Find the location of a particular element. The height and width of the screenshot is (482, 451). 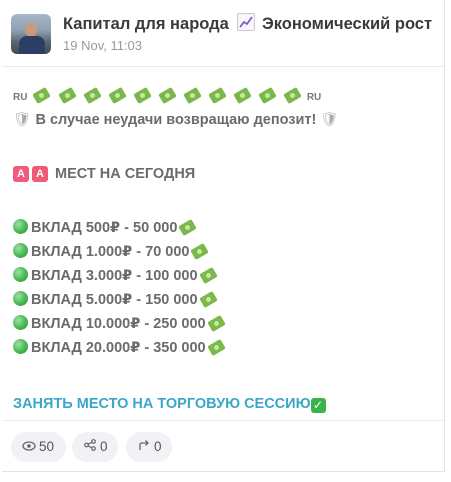

deposit-text: ВКЛАД 3.000₽ - 100 000 is located at coordinates (114, 276).